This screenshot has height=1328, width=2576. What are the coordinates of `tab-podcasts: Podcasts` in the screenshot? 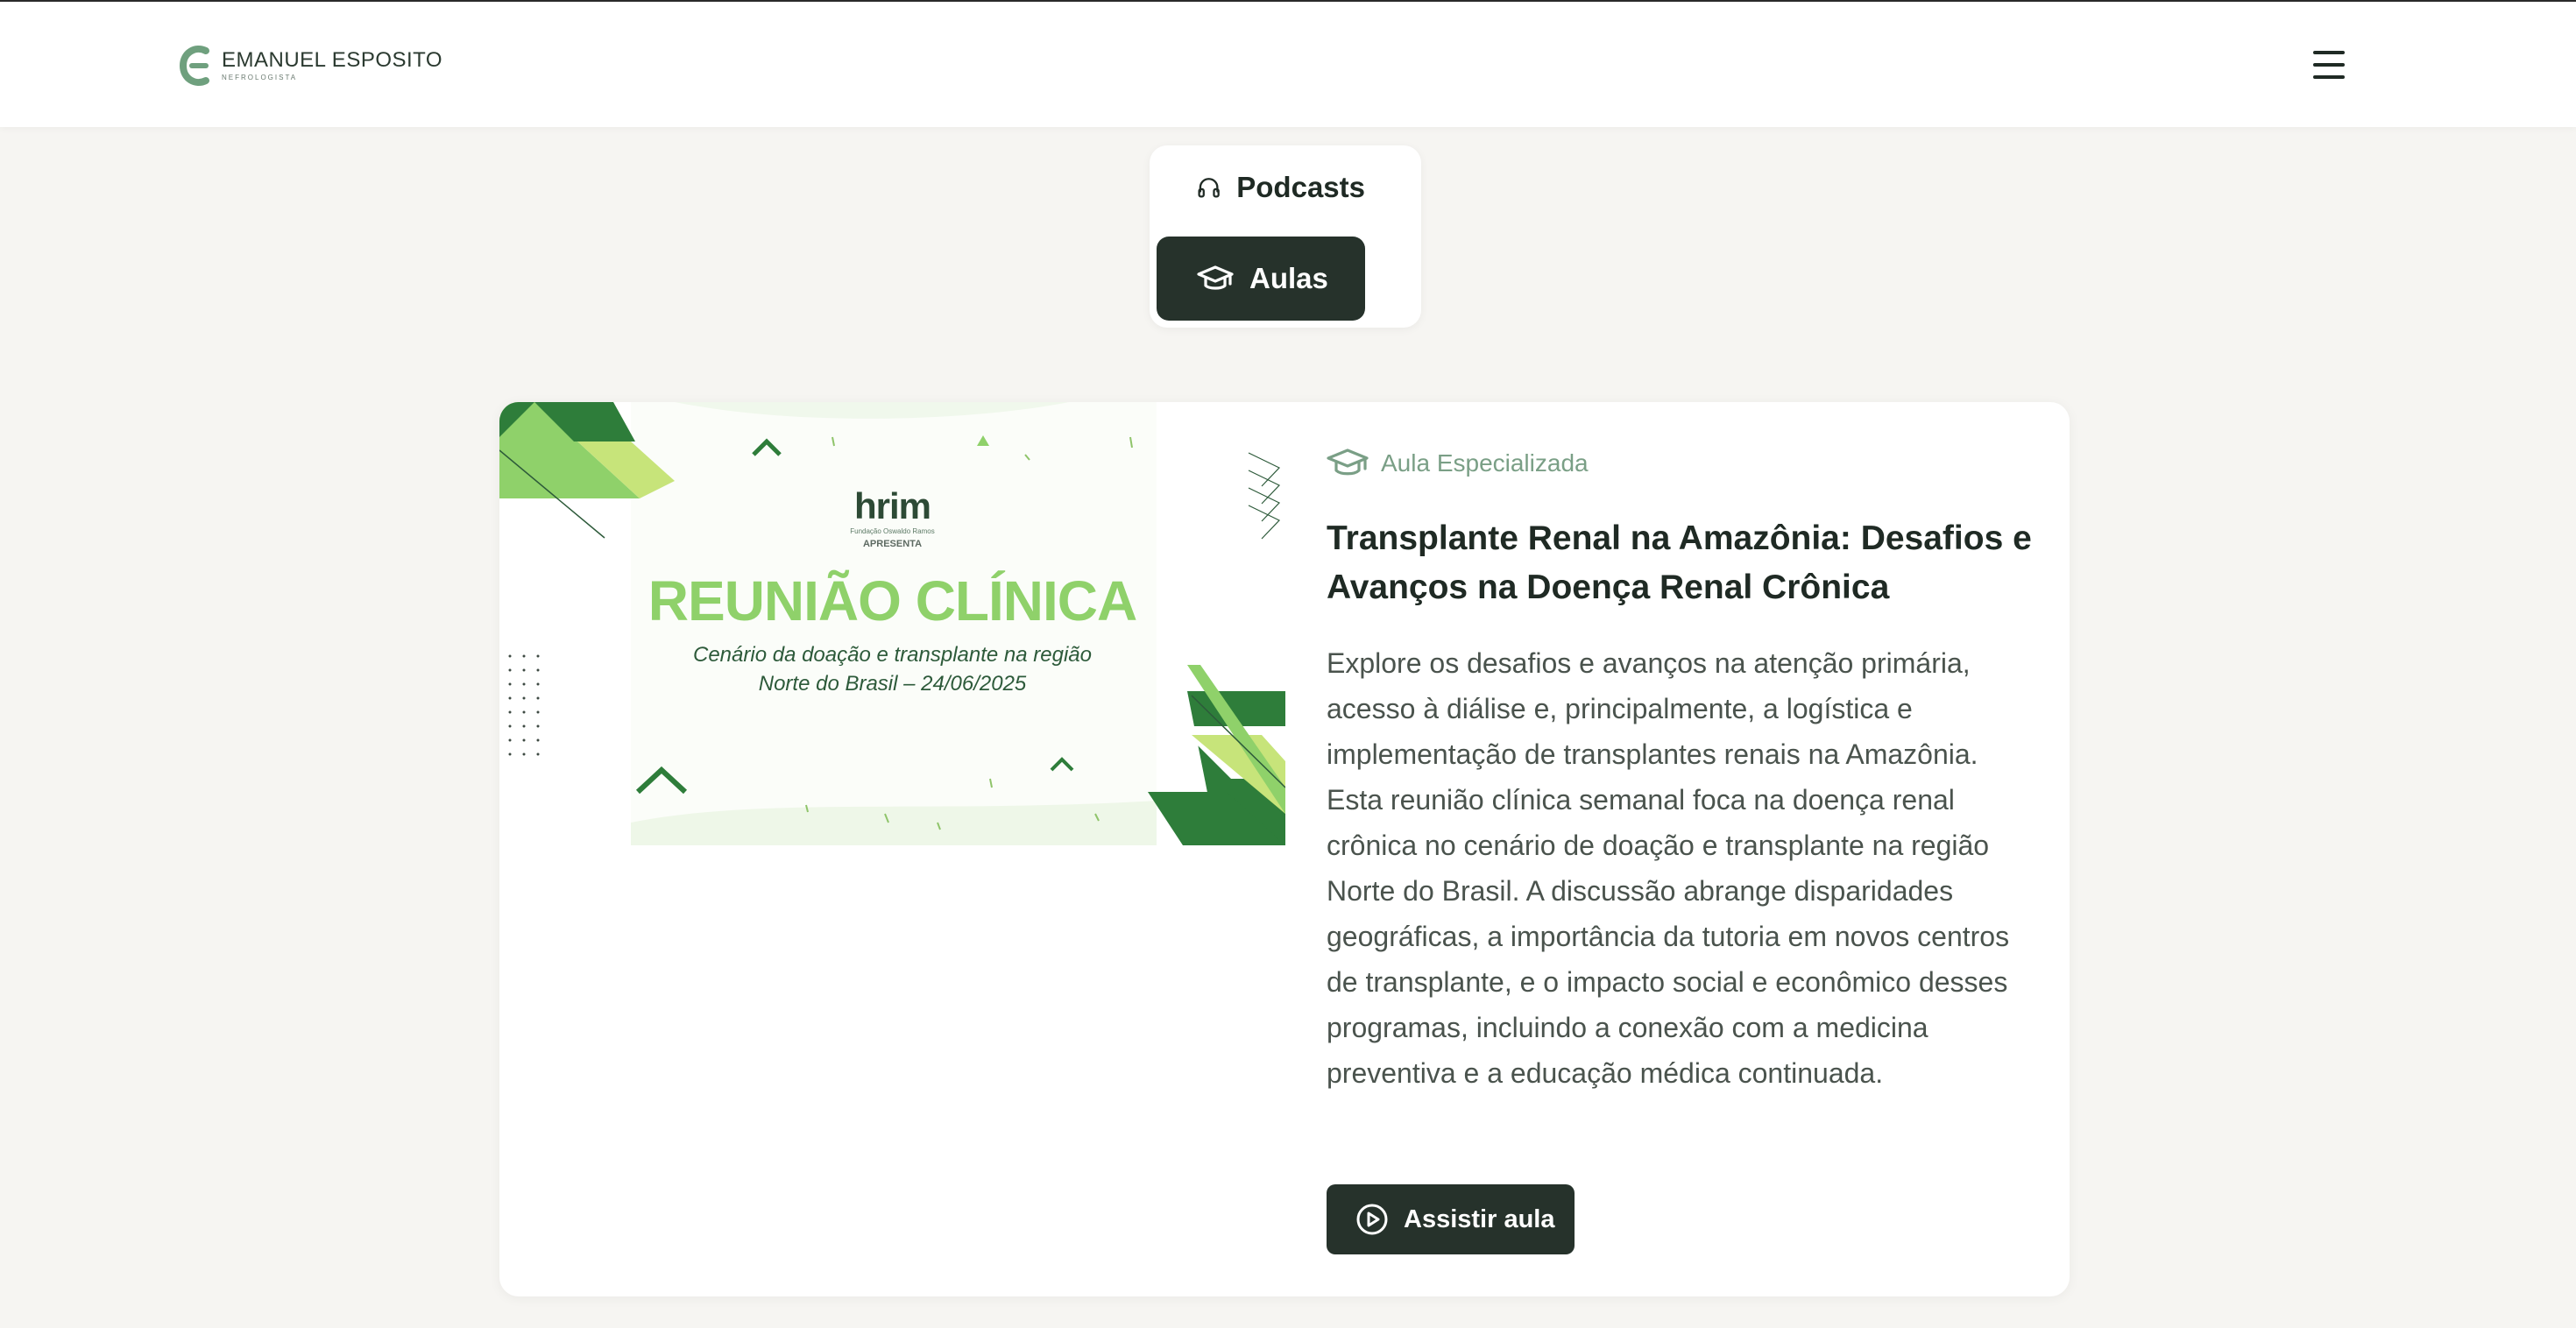 It's located at (1261, 187).